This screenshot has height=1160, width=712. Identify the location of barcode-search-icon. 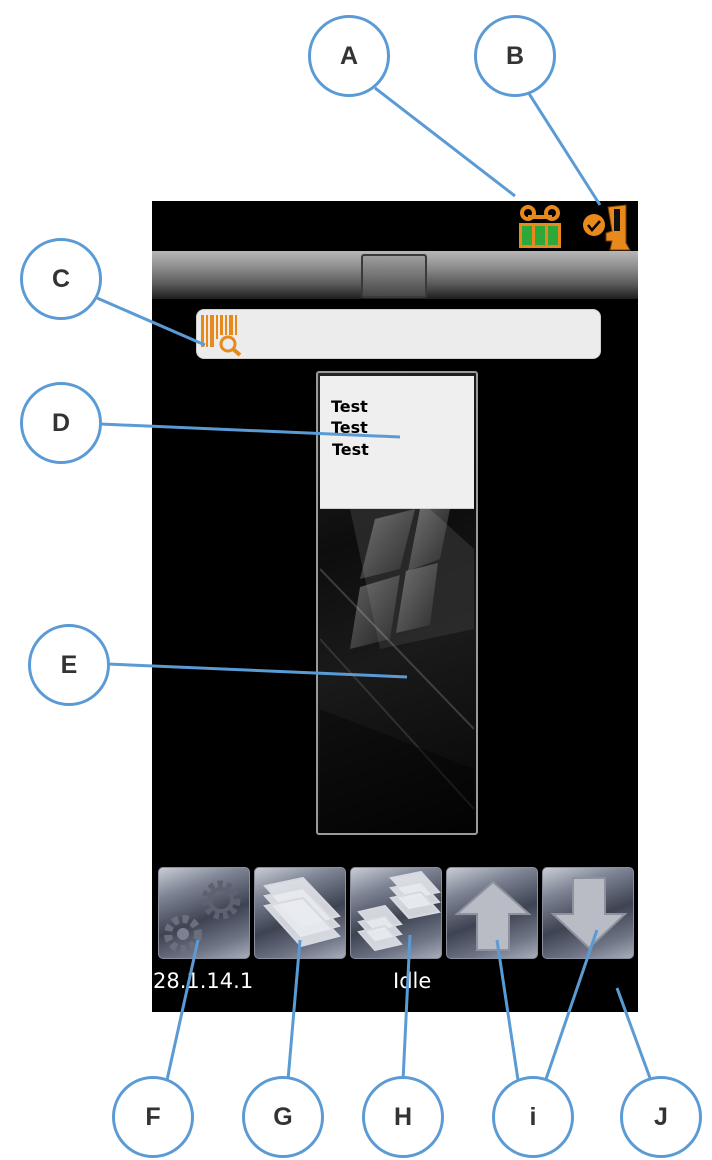
(222, 337).